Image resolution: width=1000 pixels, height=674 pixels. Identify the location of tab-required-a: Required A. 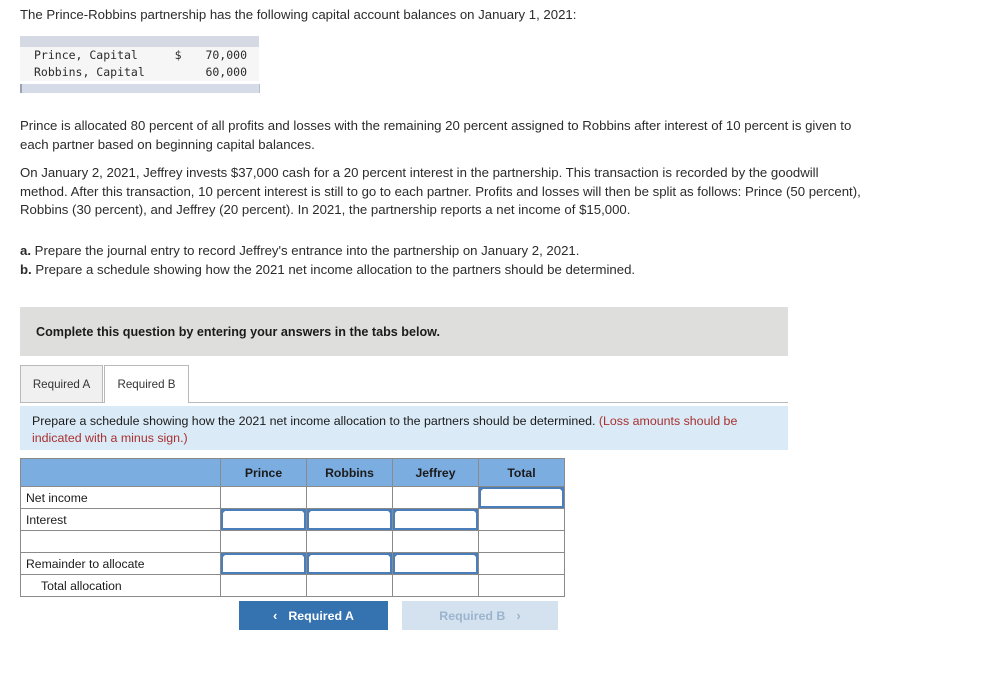
(61, 383).